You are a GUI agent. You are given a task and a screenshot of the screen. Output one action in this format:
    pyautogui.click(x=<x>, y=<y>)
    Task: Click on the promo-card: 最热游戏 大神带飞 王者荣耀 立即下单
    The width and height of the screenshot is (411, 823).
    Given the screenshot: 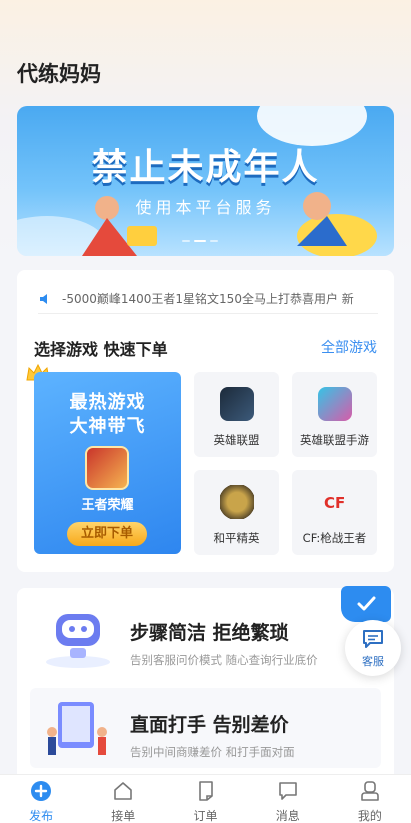 What is the action you would take?
    pyautogui.click(x=107, y=463)
    